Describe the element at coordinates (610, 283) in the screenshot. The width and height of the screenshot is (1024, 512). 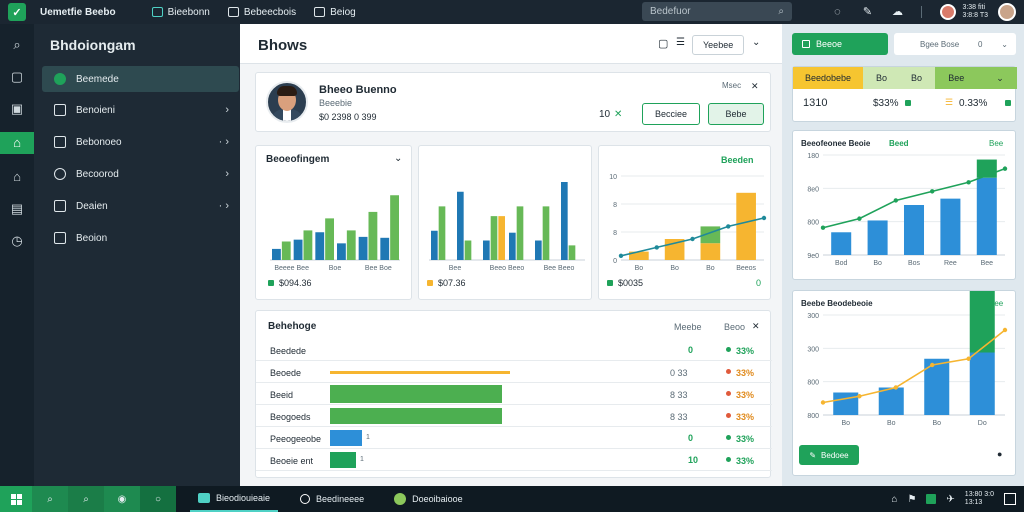
I see `legend-dot` at that location.